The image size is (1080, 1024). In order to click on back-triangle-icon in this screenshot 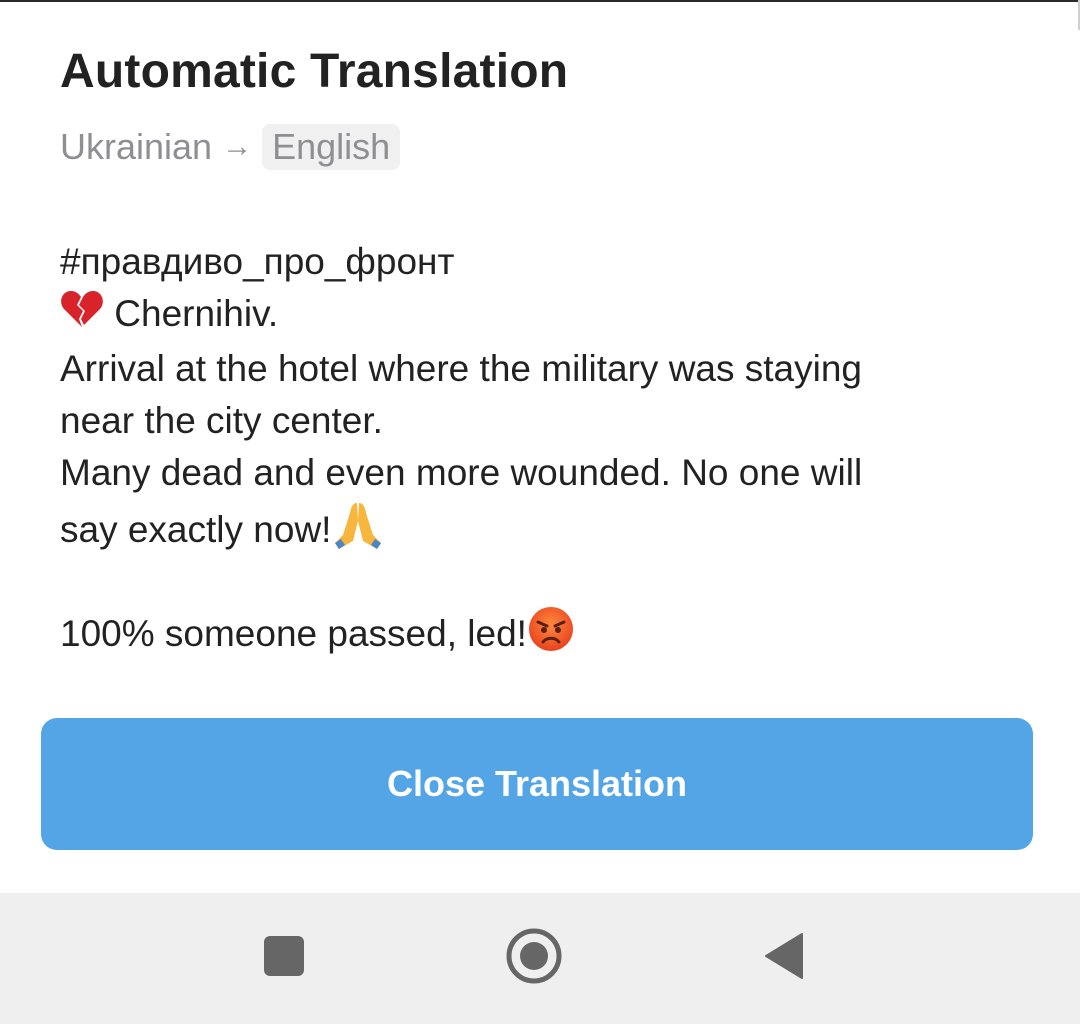, I will do `click(784, 958)`.